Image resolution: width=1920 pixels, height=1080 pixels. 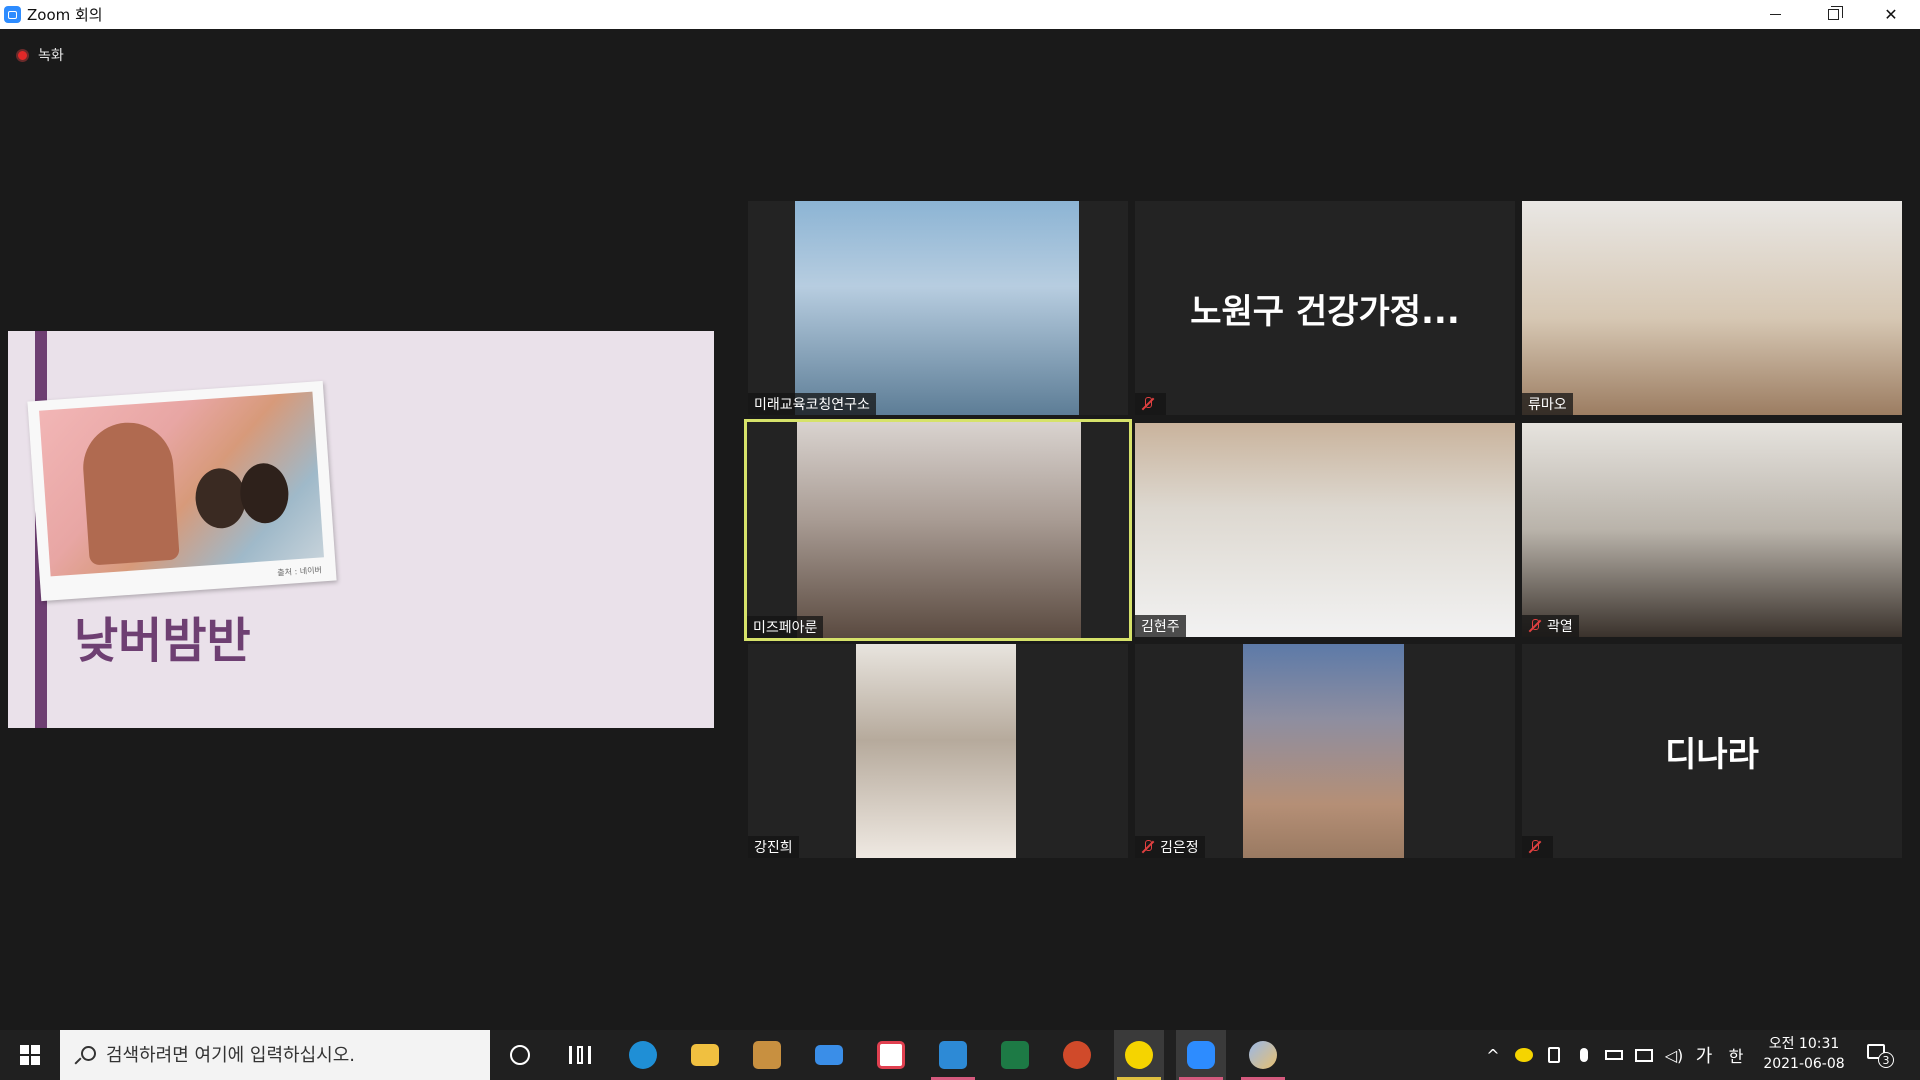 I want to click on participant-name: 김은정, so click(x=1179, y=848).